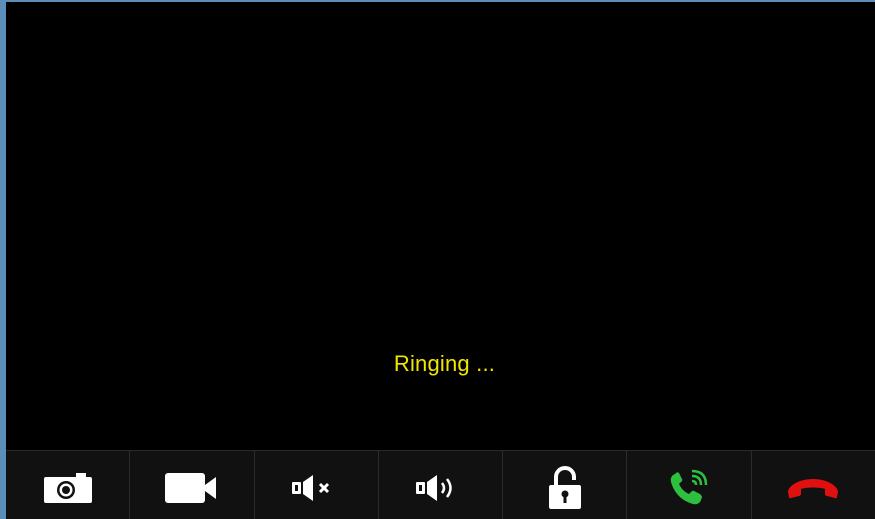  What do you see at coordinates (689, 488) in the screenshot?
I see `phone-answer-icon` at bounding box center [689, 488].